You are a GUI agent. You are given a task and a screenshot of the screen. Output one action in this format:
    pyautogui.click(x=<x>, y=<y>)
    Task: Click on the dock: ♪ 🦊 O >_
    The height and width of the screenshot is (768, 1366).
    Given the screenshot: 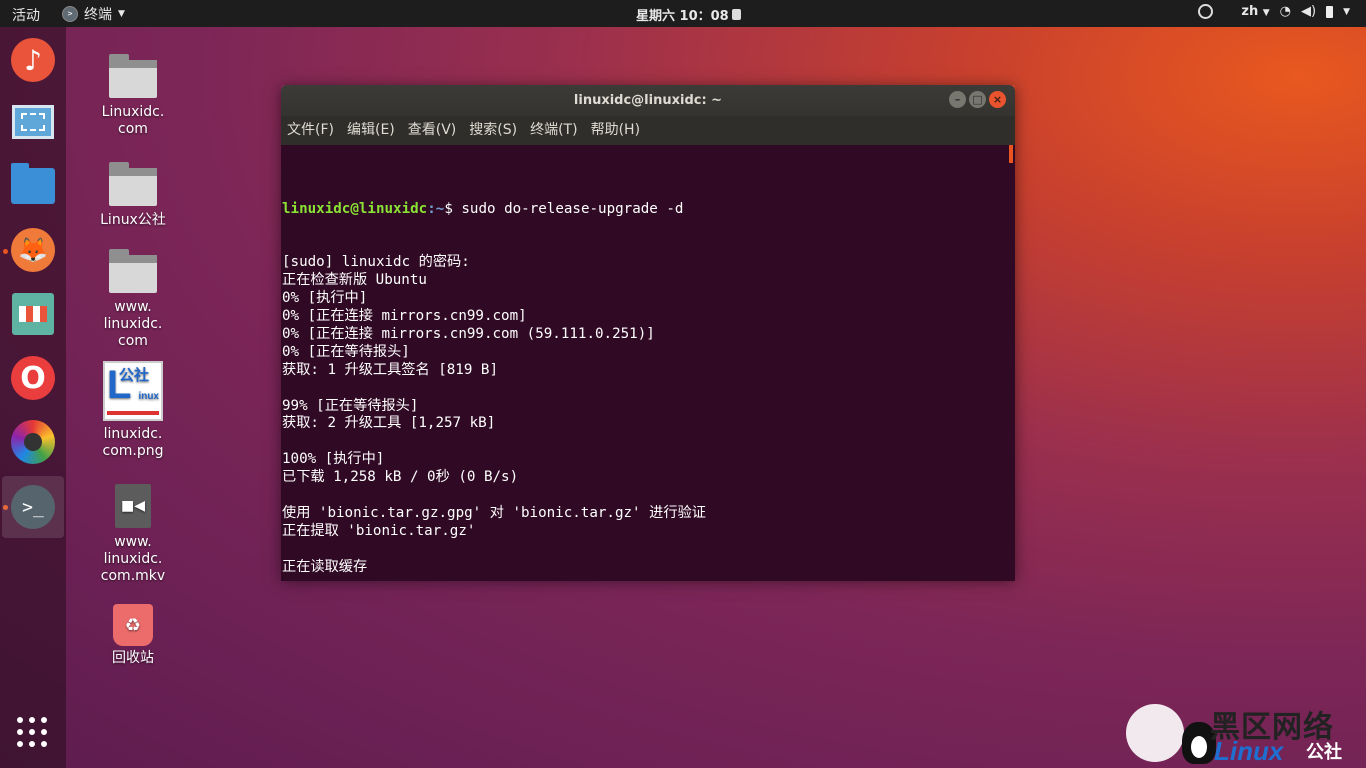 What is the action you would take?
    pyautogui.click(x=33, y=397)
    